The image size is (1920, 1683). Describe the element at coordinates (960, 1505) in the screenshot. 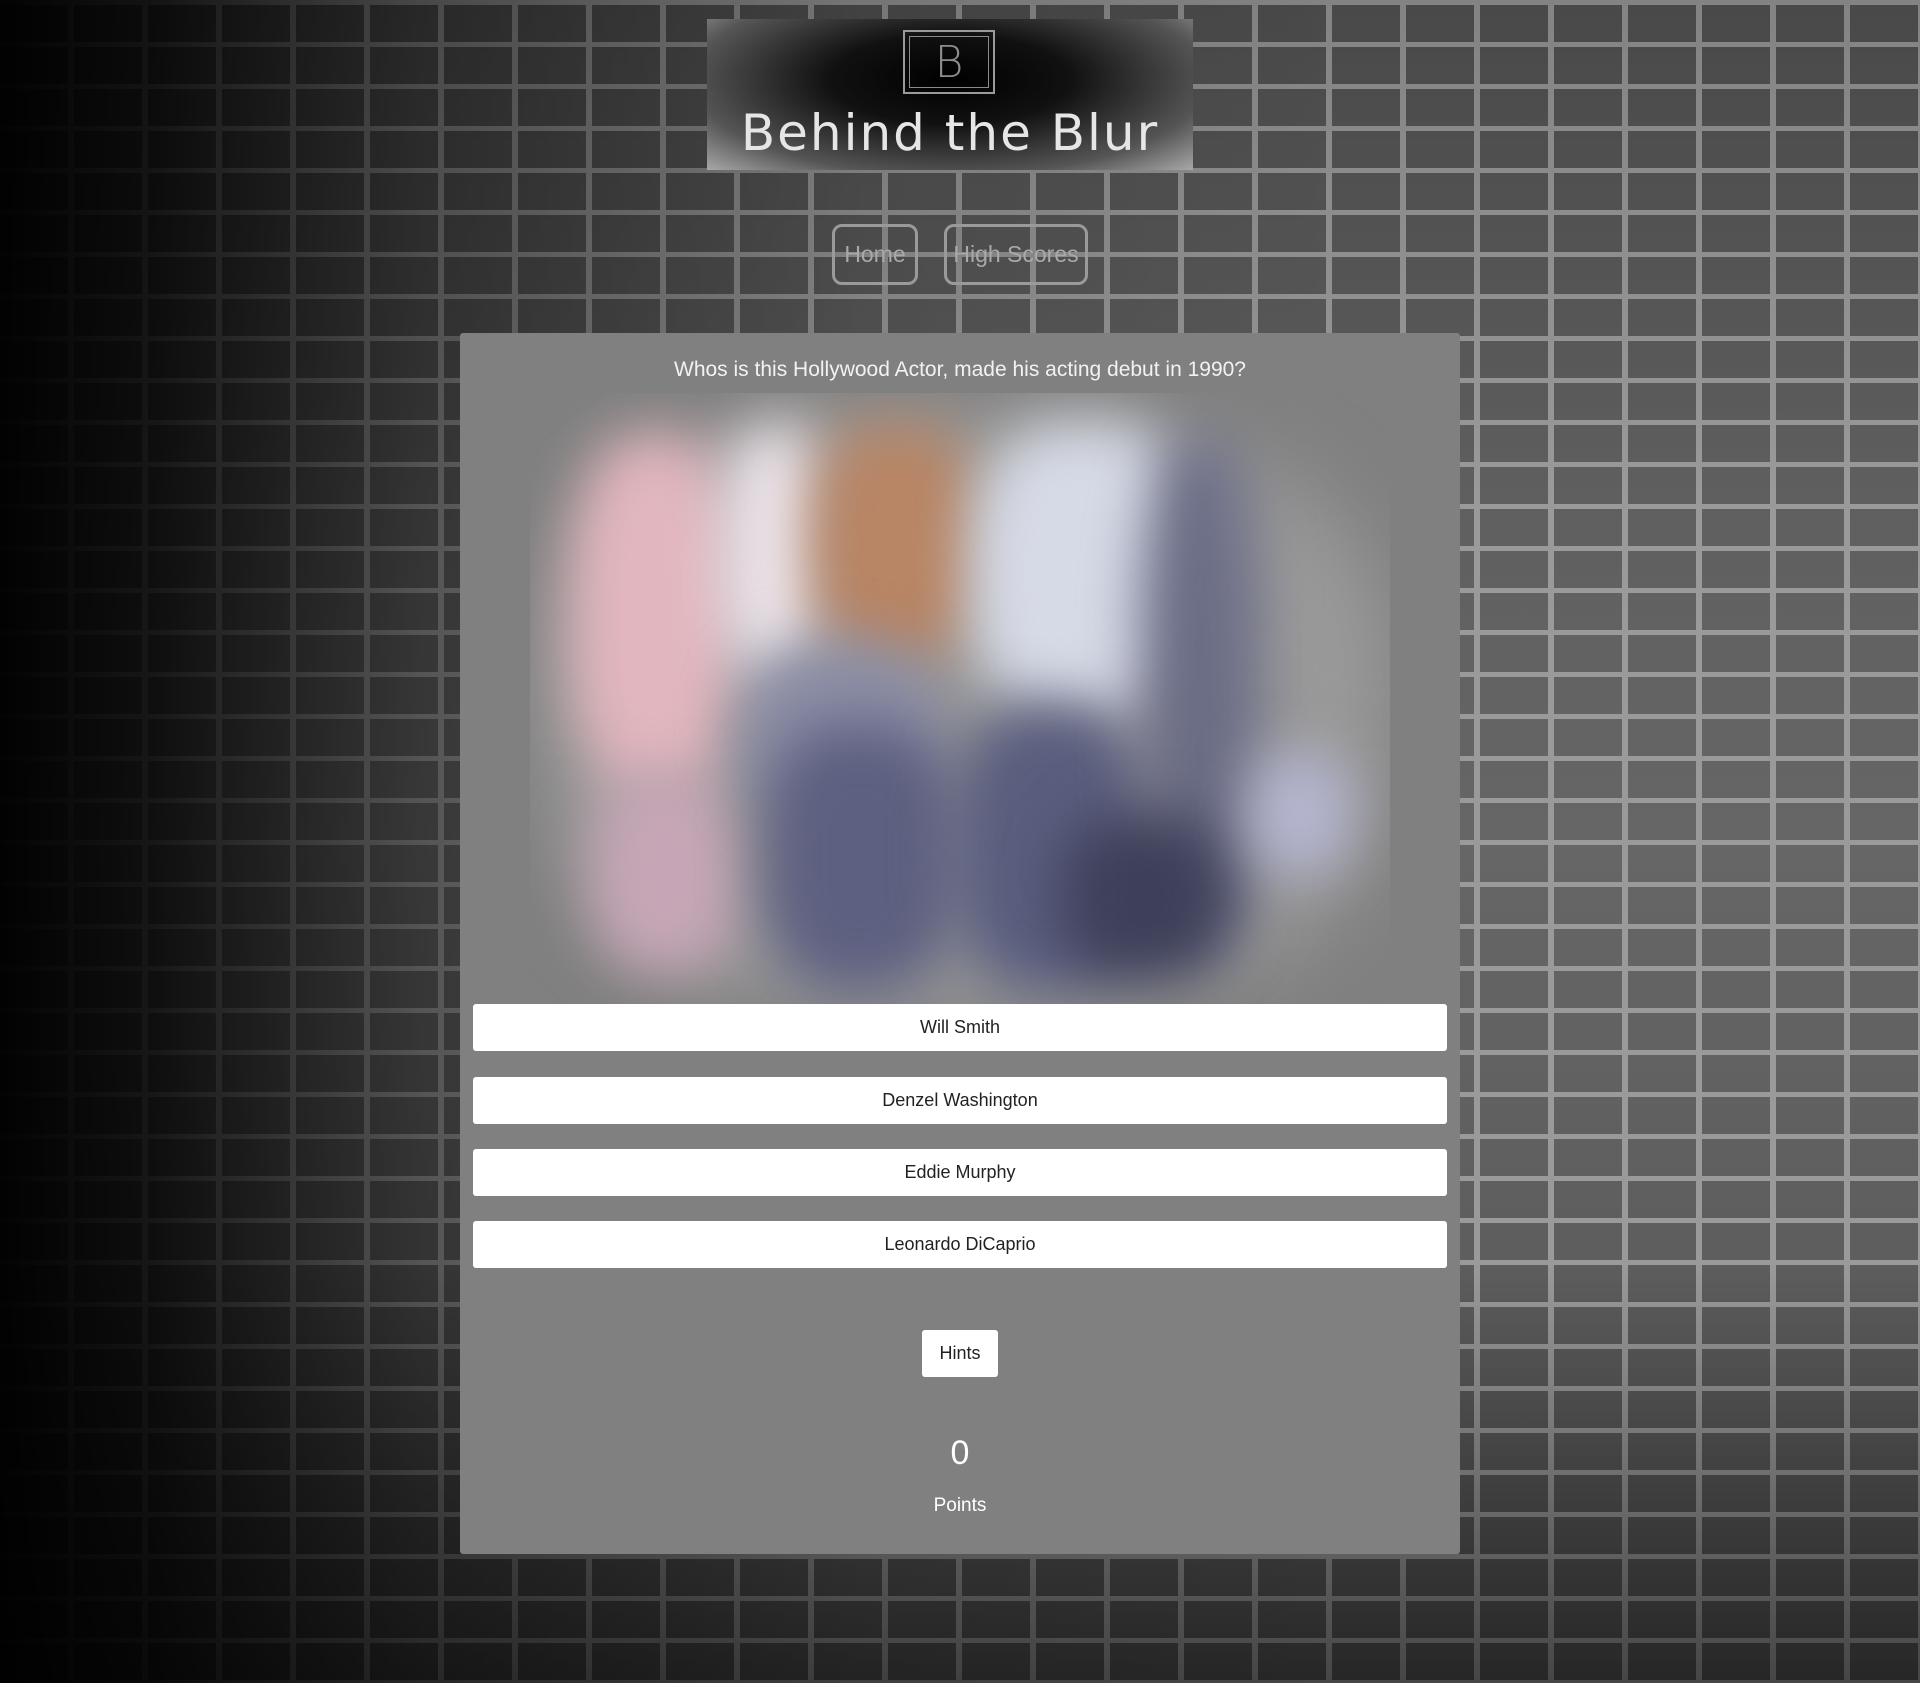

I see `score-label: Points` at that location.